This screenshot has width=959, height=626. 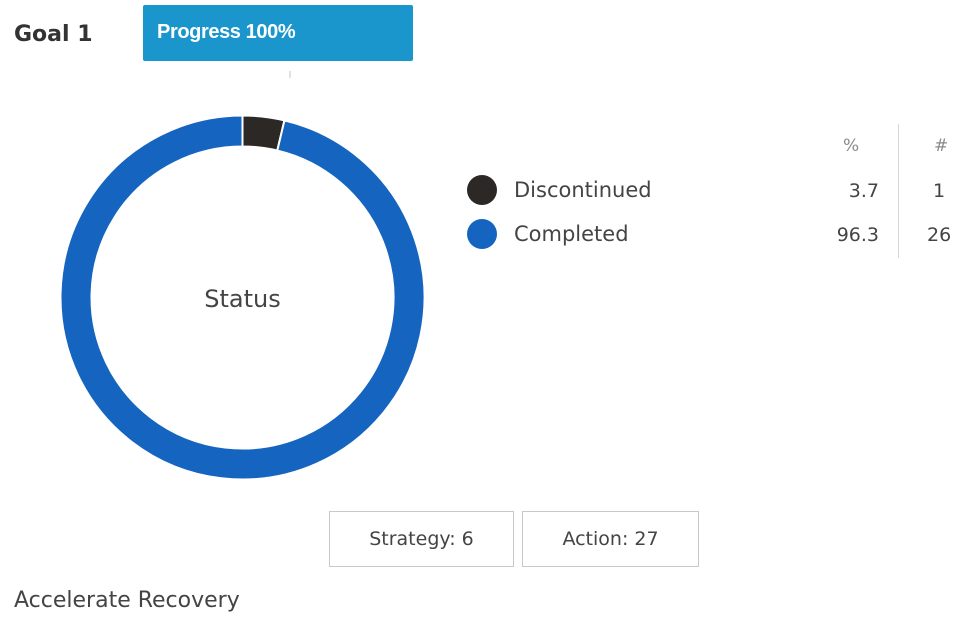 What do you see at coordinates (939, 191) in the screenshot?
I see `discontinued-count: 1` at bounding box center [939, 191].